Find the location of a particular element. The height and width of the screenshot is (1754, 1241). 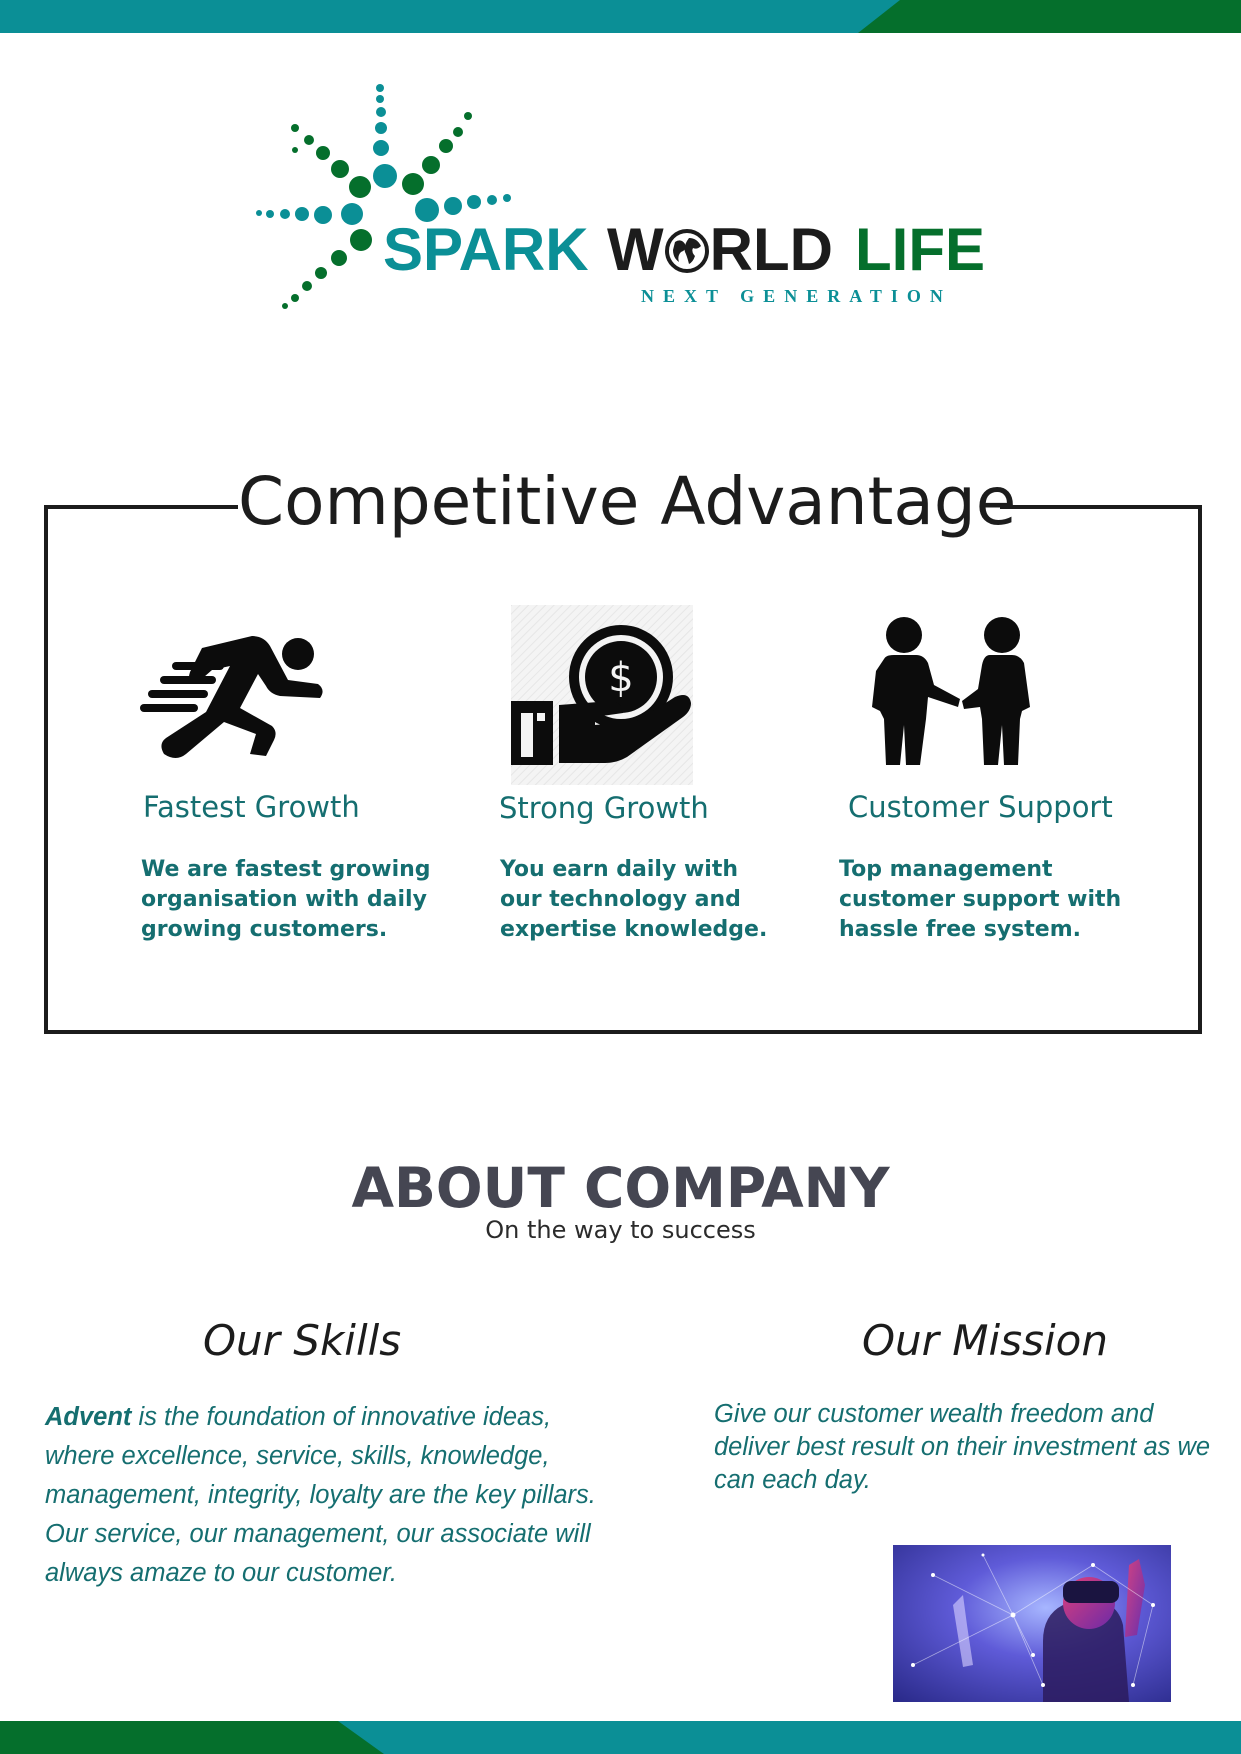

hand-coin-icon: $ is located at coordinates (602, 695).